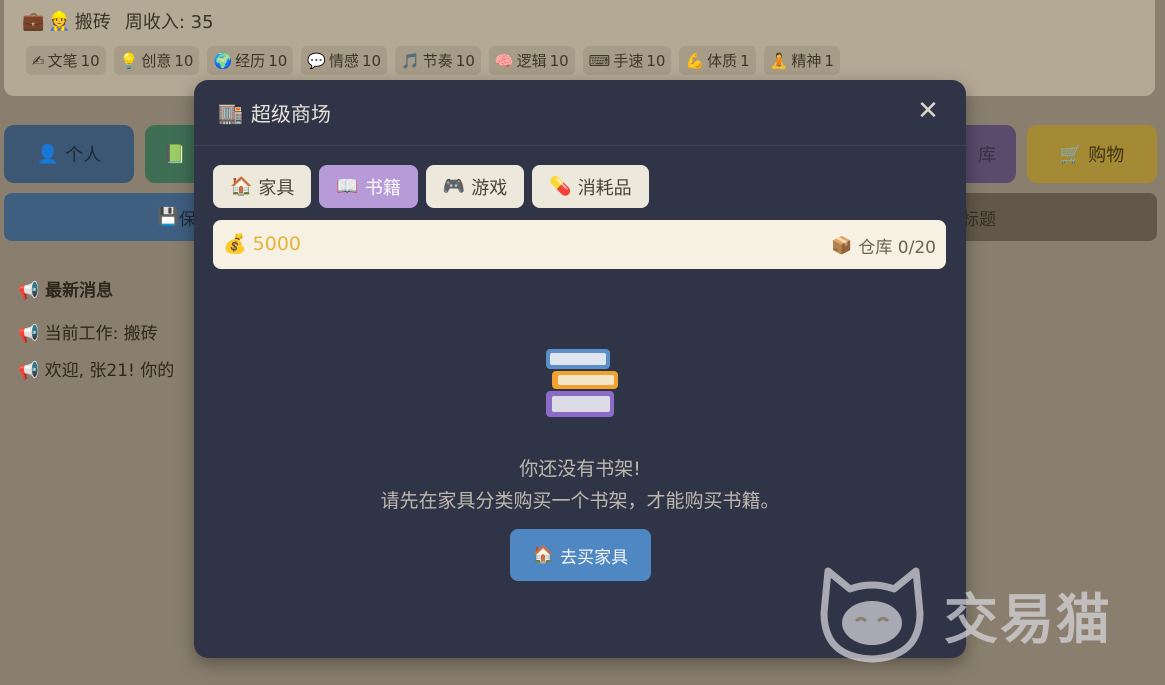 Image resolution: width=1165 pixels, height=685 pixels. I want to click on stat-label: 情感, so click(343, 61).